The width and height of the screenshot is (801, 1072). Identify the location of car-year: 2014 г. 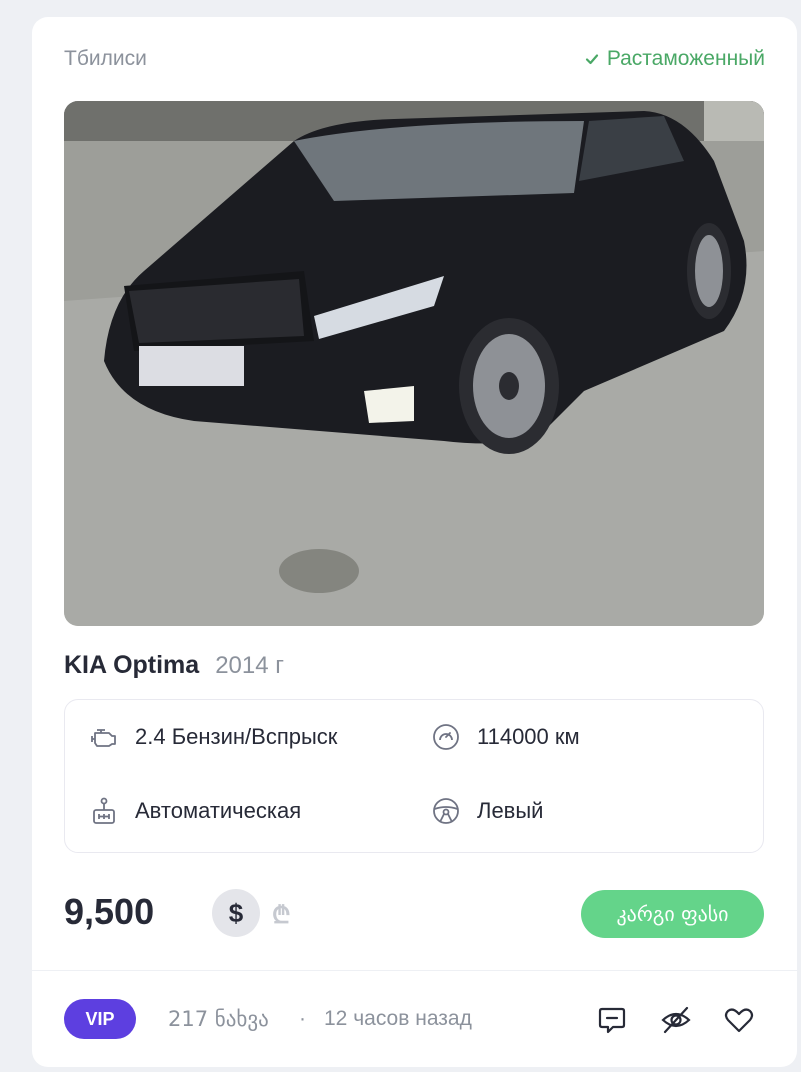
(250, 665).